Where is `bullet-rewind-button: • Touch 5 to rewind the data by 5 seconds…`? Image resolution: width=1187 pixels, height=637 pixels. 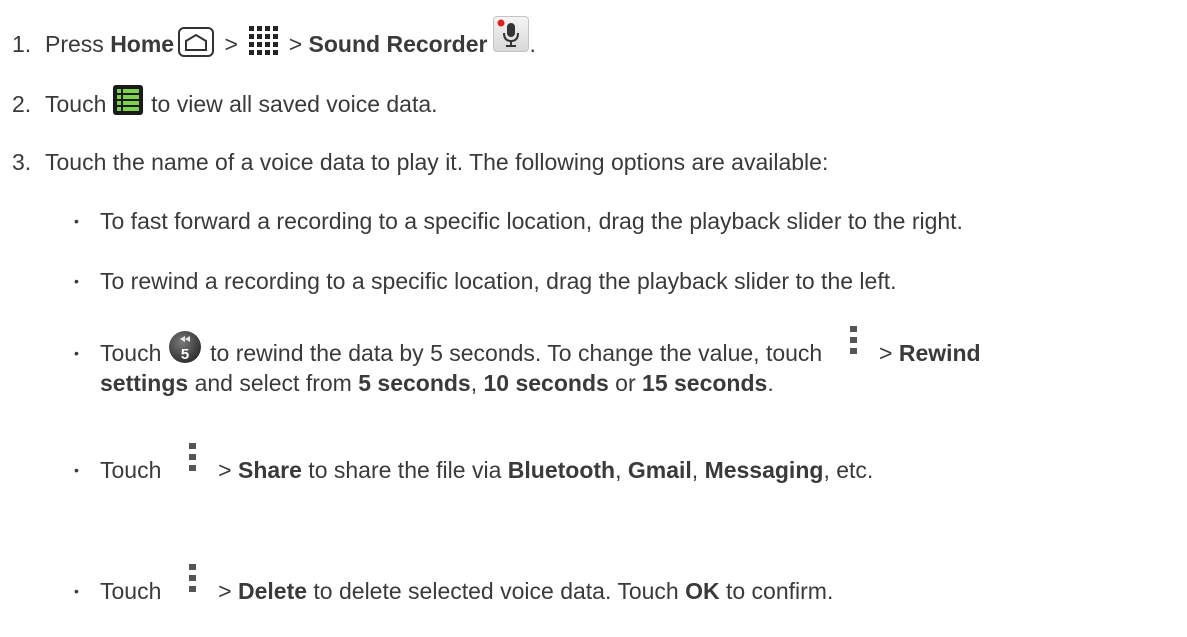
bullet-rewind-button: • Touch 5 to rewind the data by 5 seconds… is located at coordinates (527, 349).